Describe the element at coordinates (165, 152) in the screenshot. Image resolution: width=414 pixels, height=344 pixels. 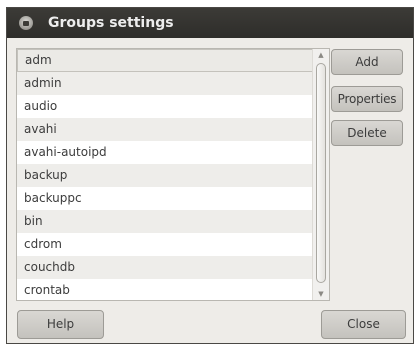
I see `list-item: avahi-autoipd` at that location.